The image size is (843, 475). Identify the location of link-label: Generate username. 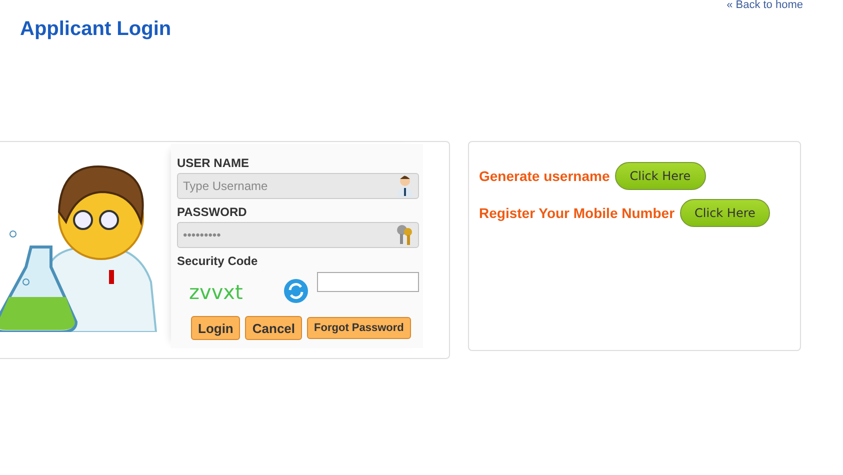
(544, 176).